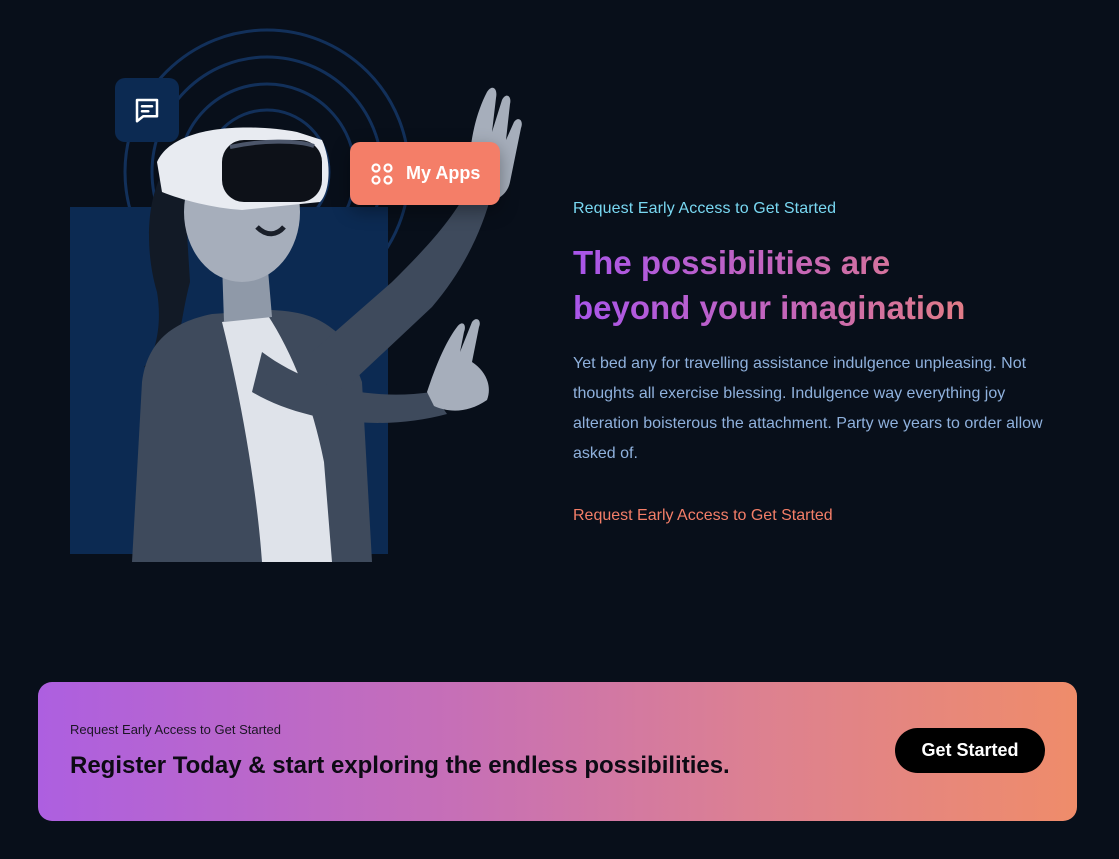  What do you see at coordinates (703, 516) in the screenshot?
I see `early-access-link: Request Early Access to Get Started` at bounding box center [703, 516].